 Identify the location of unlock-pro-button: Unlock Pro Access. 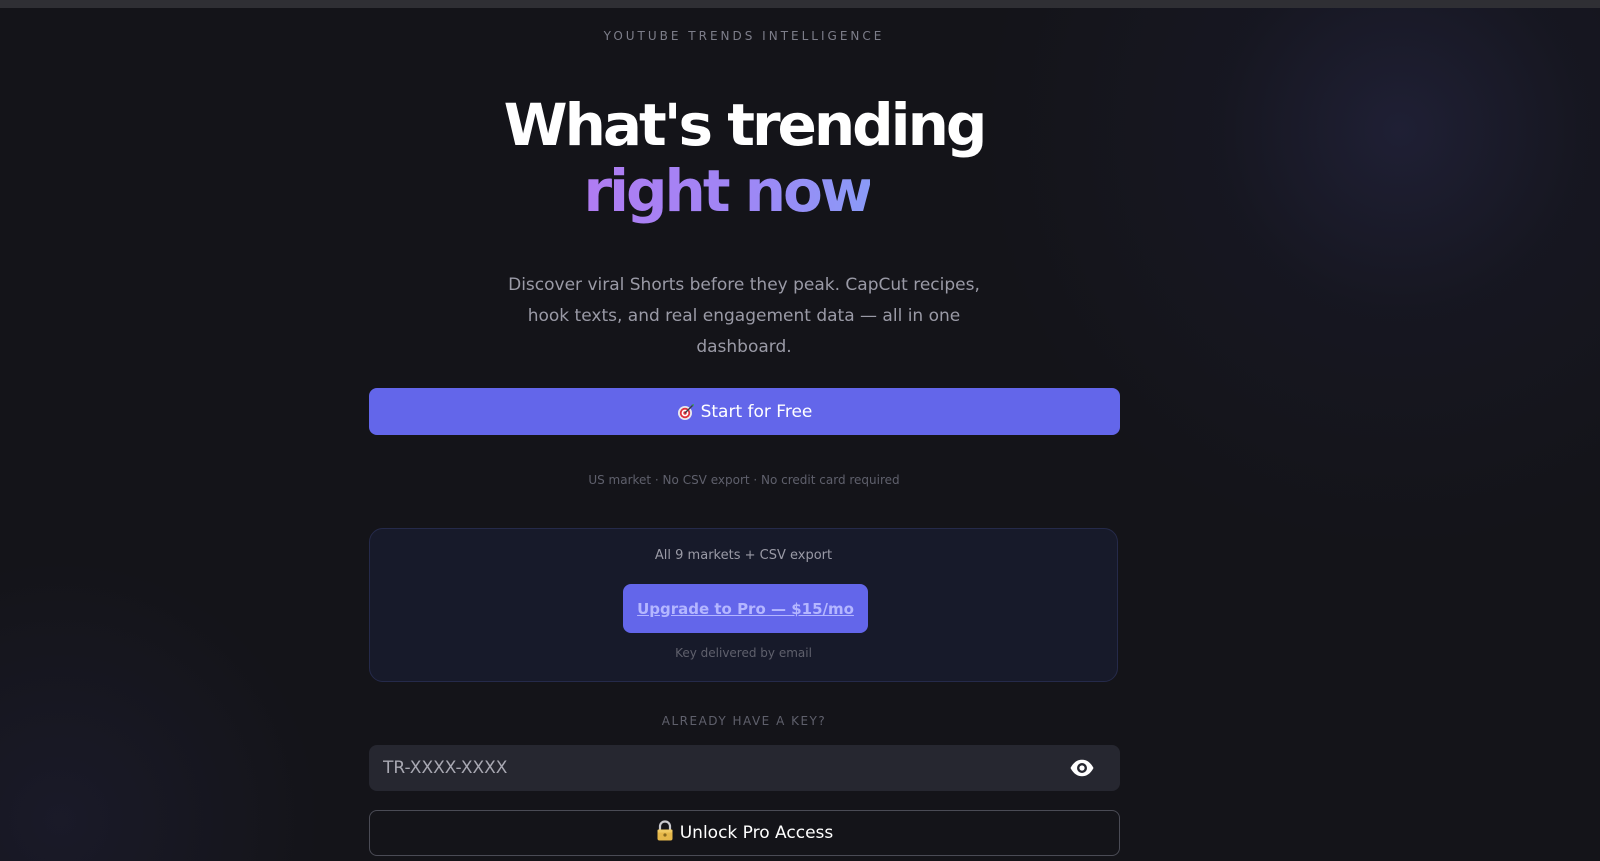
(744, 833).